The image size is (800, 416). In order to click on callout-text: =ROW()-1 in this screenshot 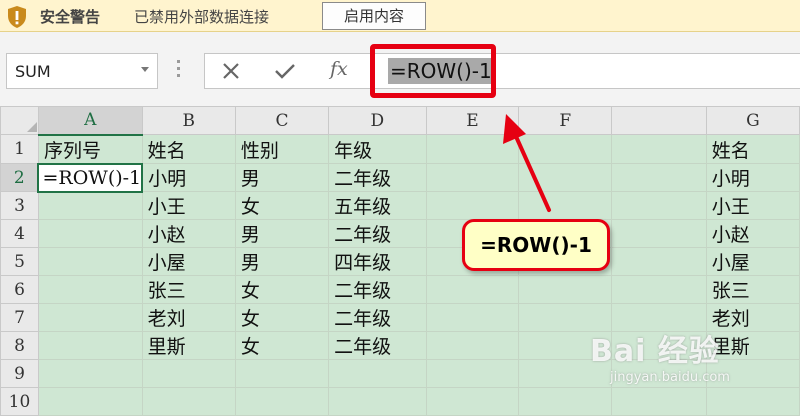, I will do `click(536, 245)`.